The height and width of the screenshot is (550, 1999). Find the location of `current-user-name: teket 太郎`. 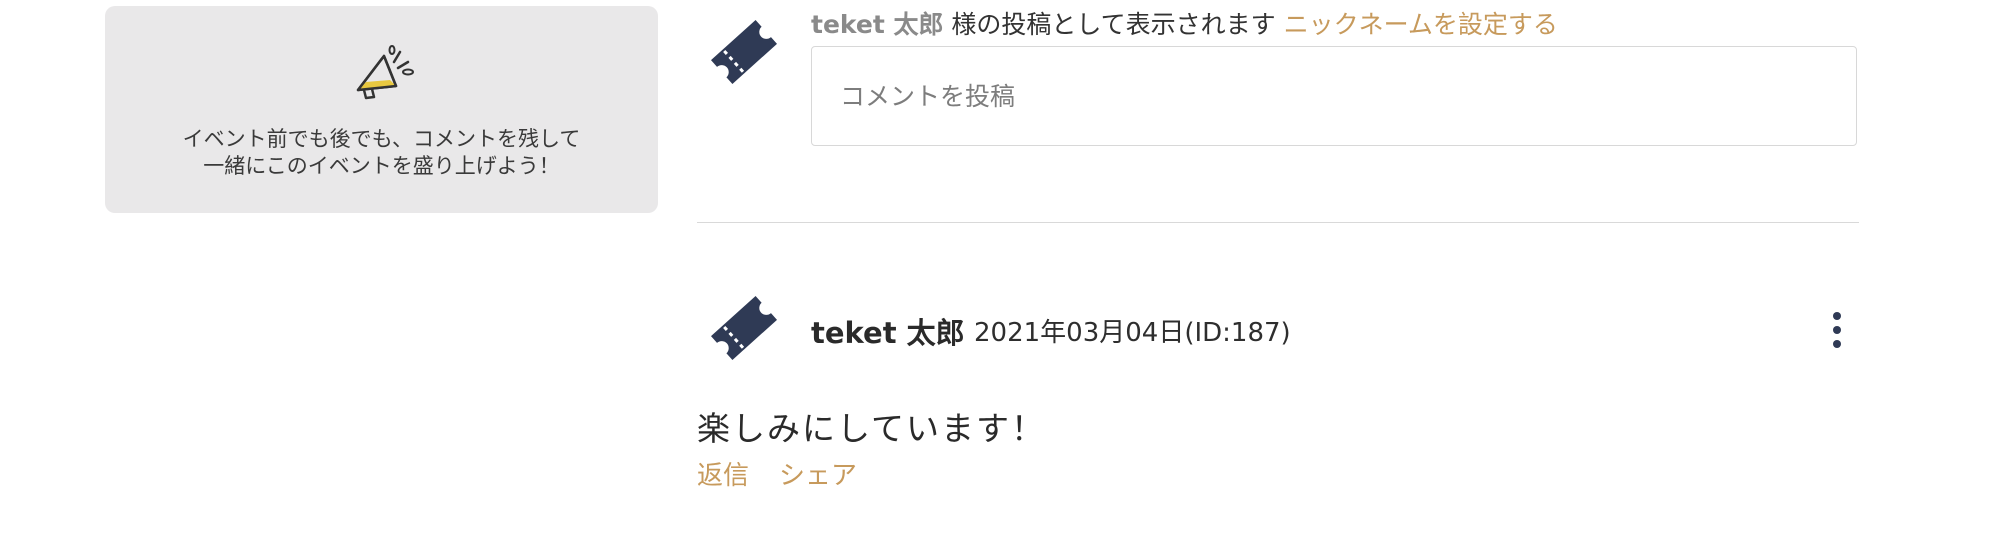

current-user-name: teket 太郎 is located at coordinates (877, 24).